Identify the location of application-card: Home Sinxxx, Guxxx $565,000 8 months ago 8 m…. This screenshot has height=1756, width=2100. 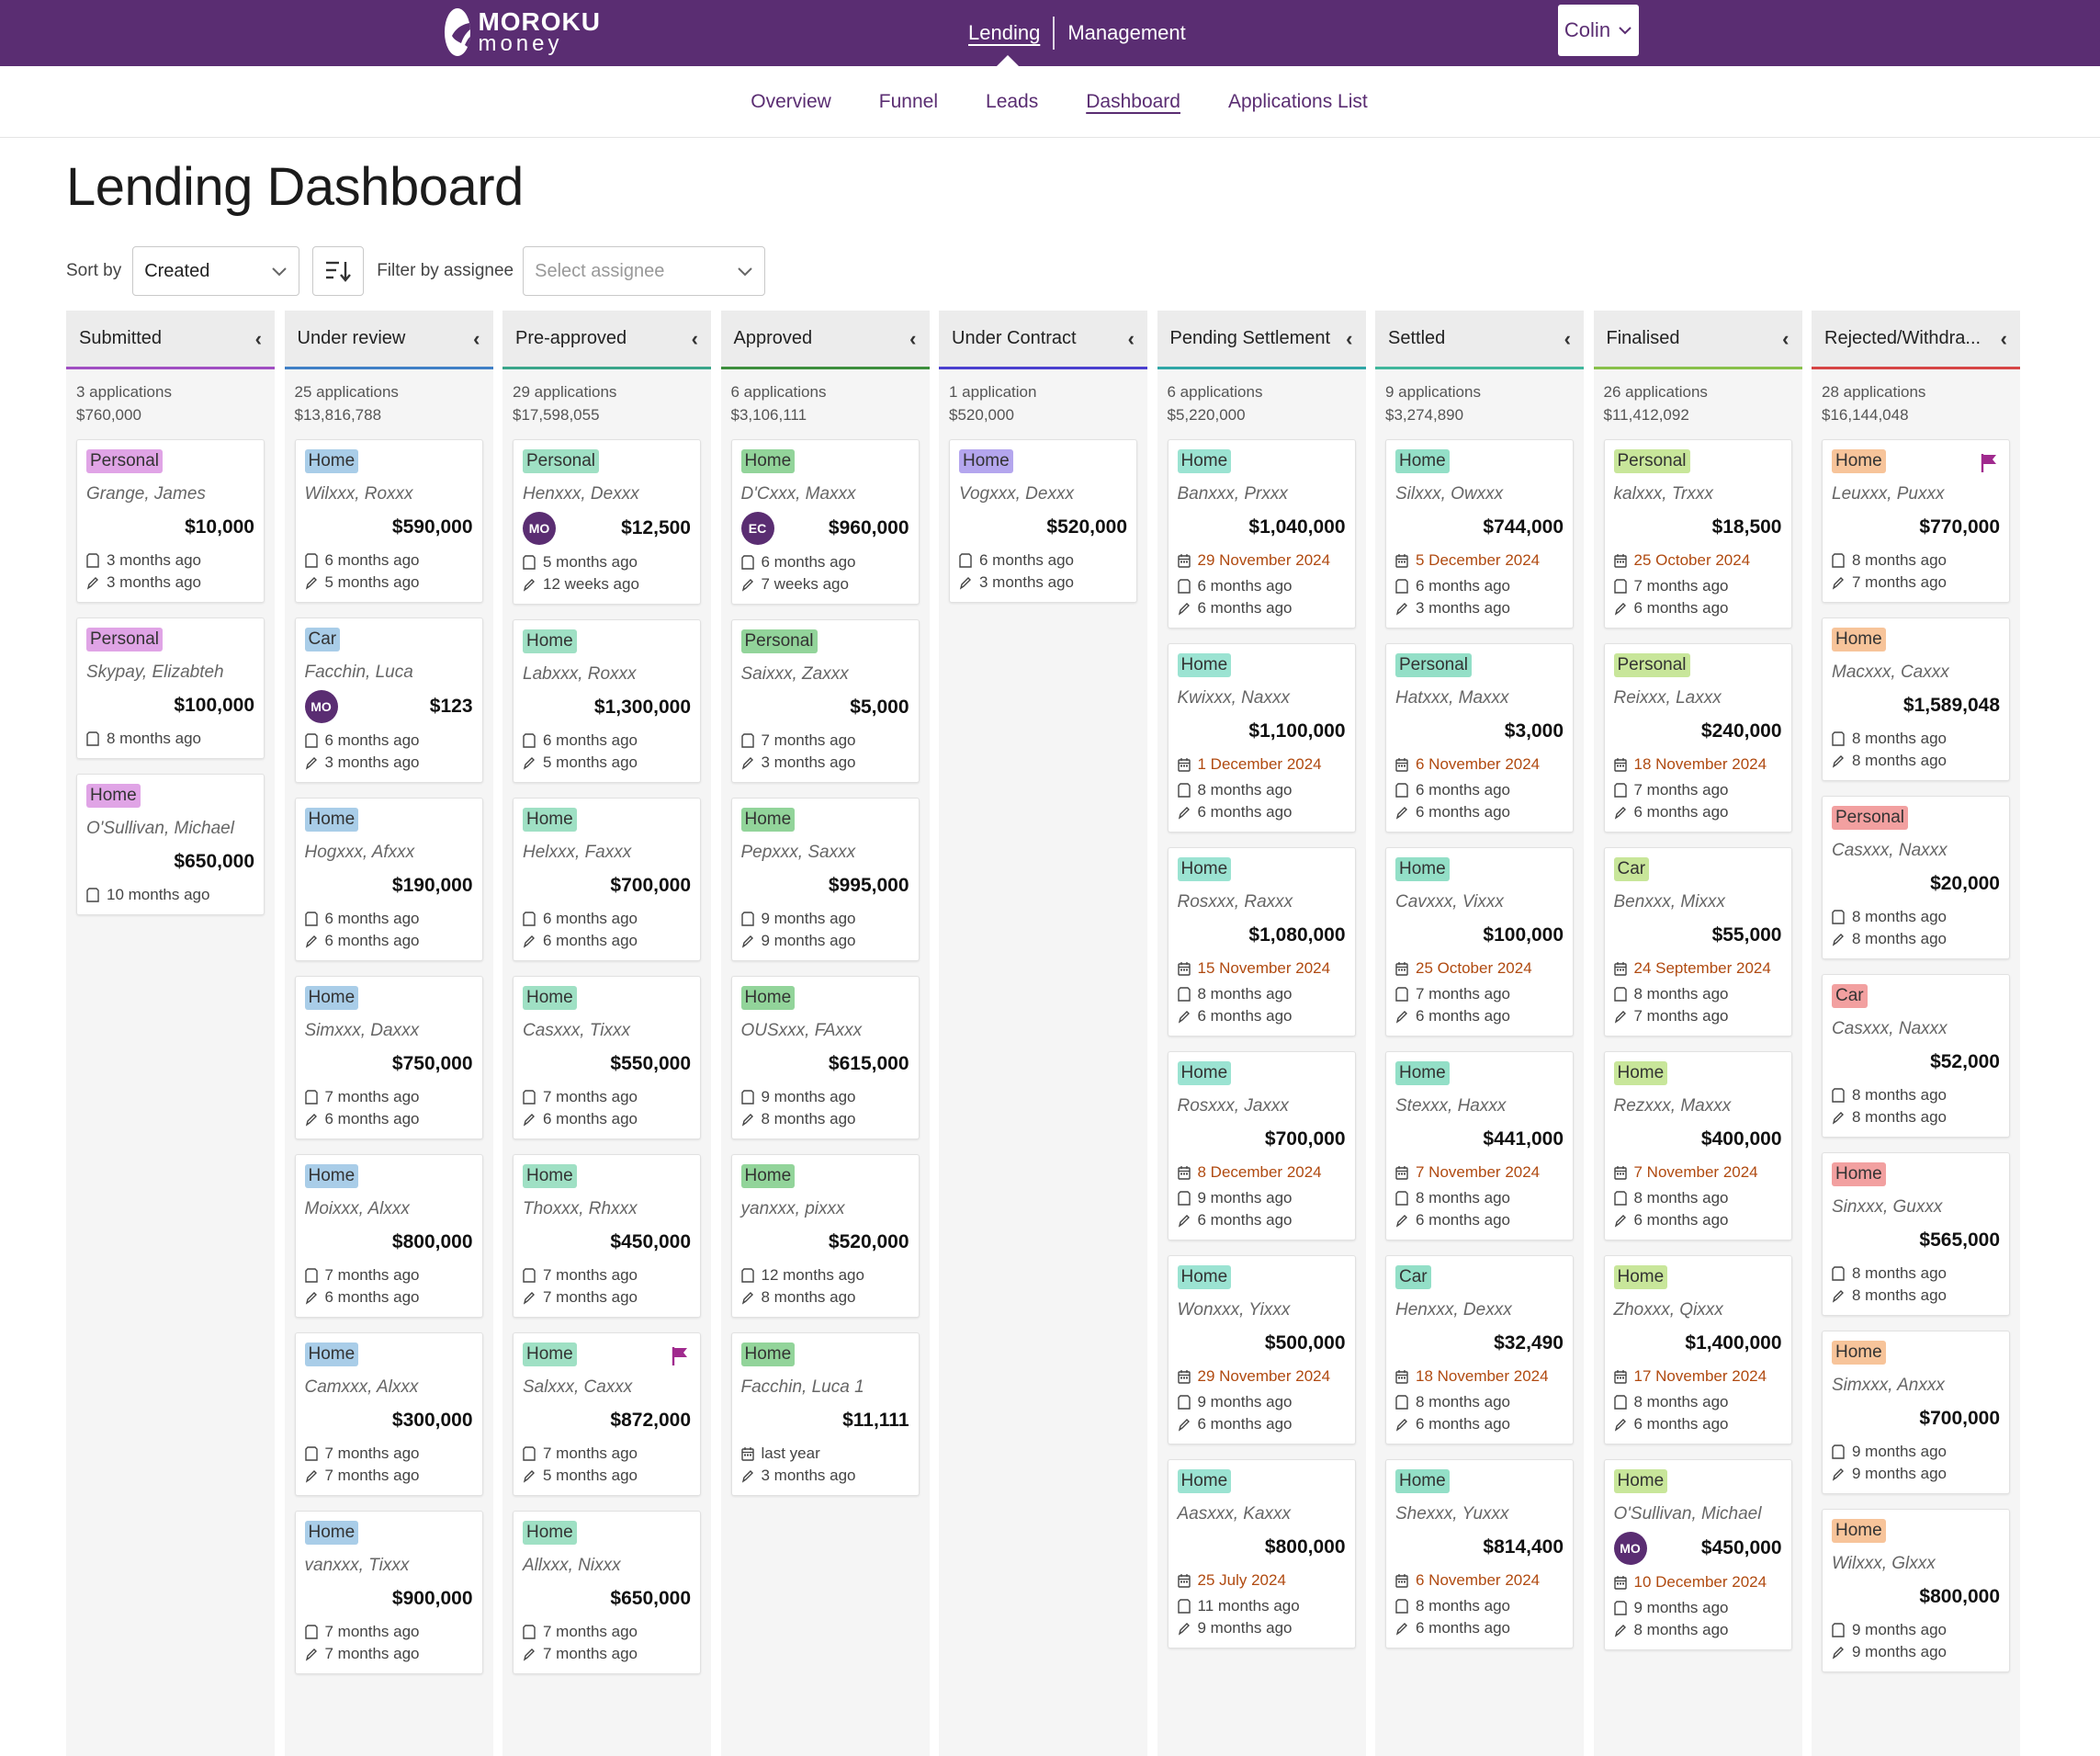
(1916, 1234).